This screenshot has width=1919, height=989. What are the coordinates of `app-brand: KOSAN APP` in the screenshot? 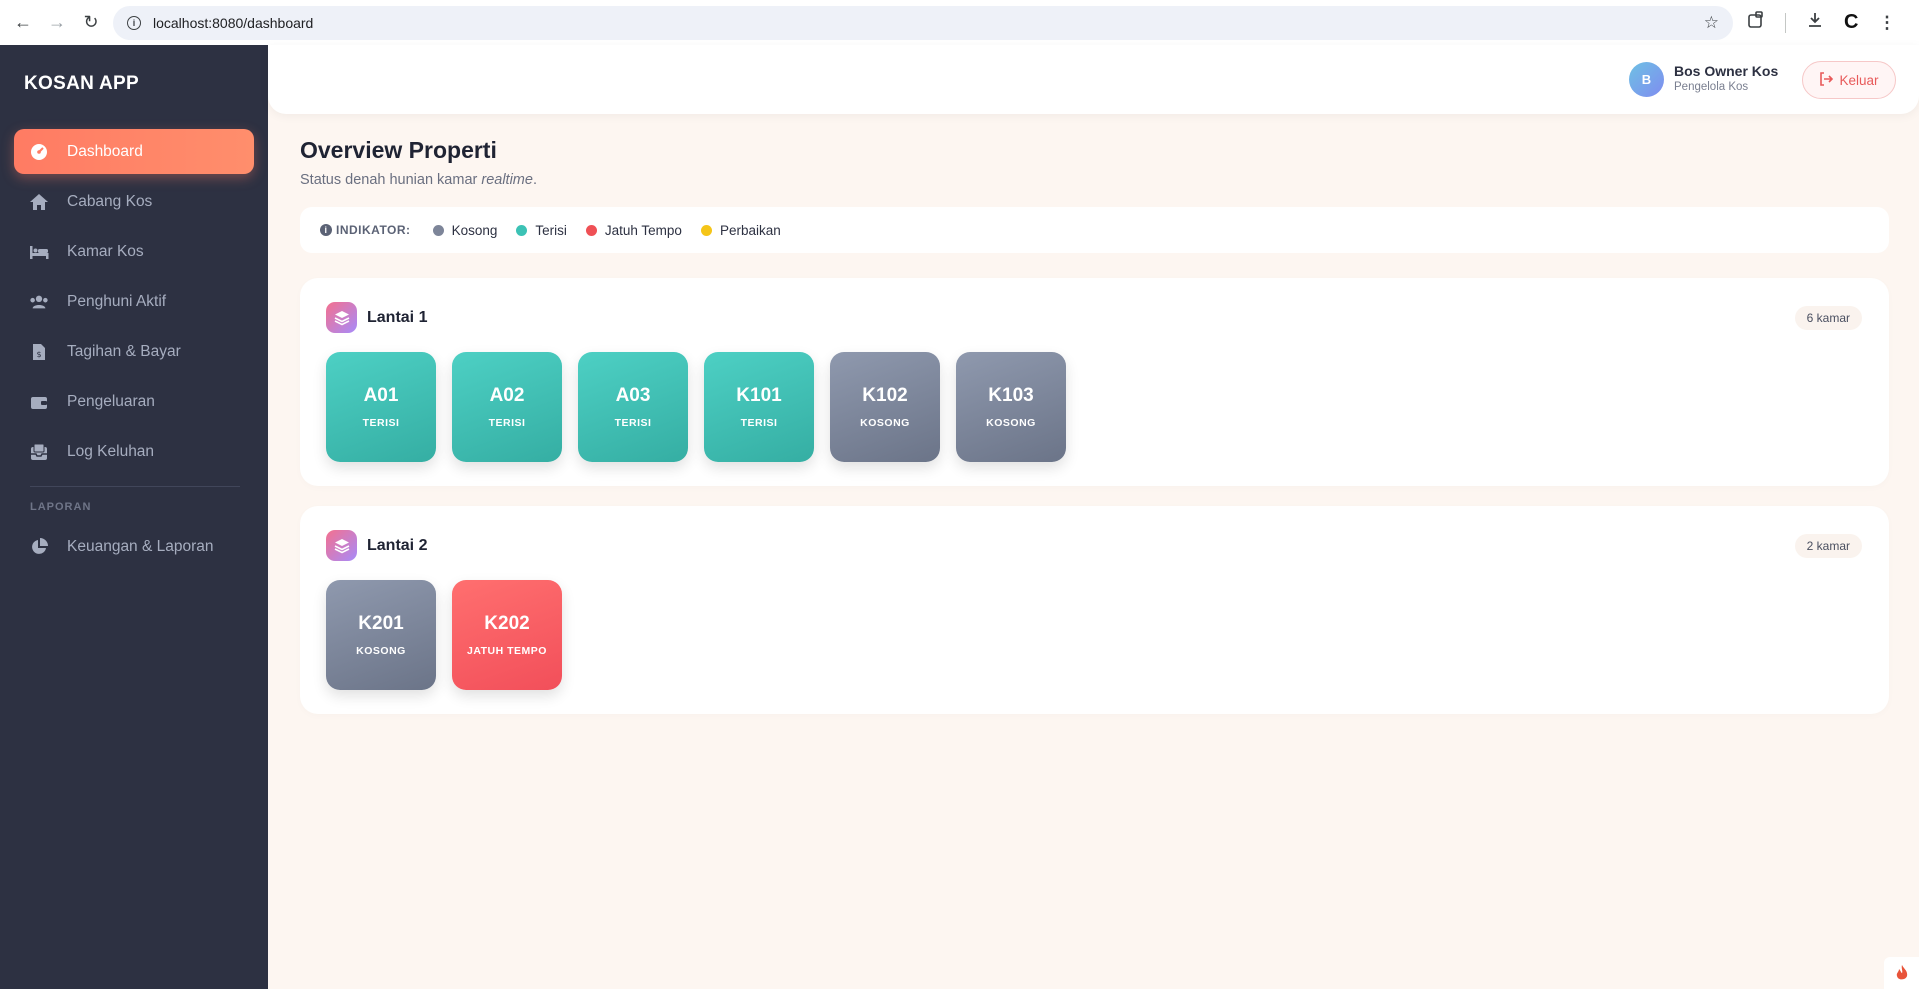 It's located at (81, 84).